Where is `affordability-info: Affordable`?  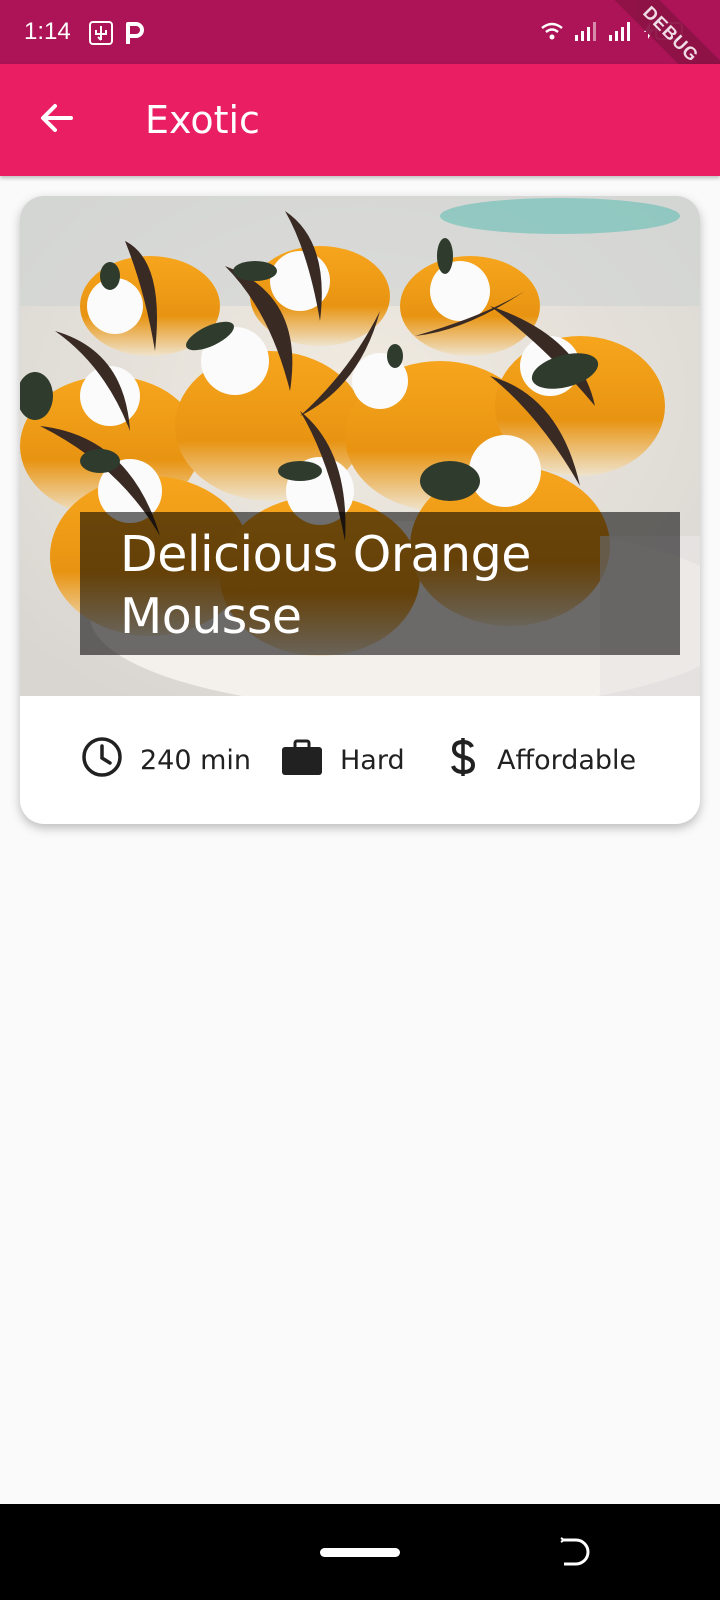
affordability-info: Affordable is located at coordinates (540, 760).